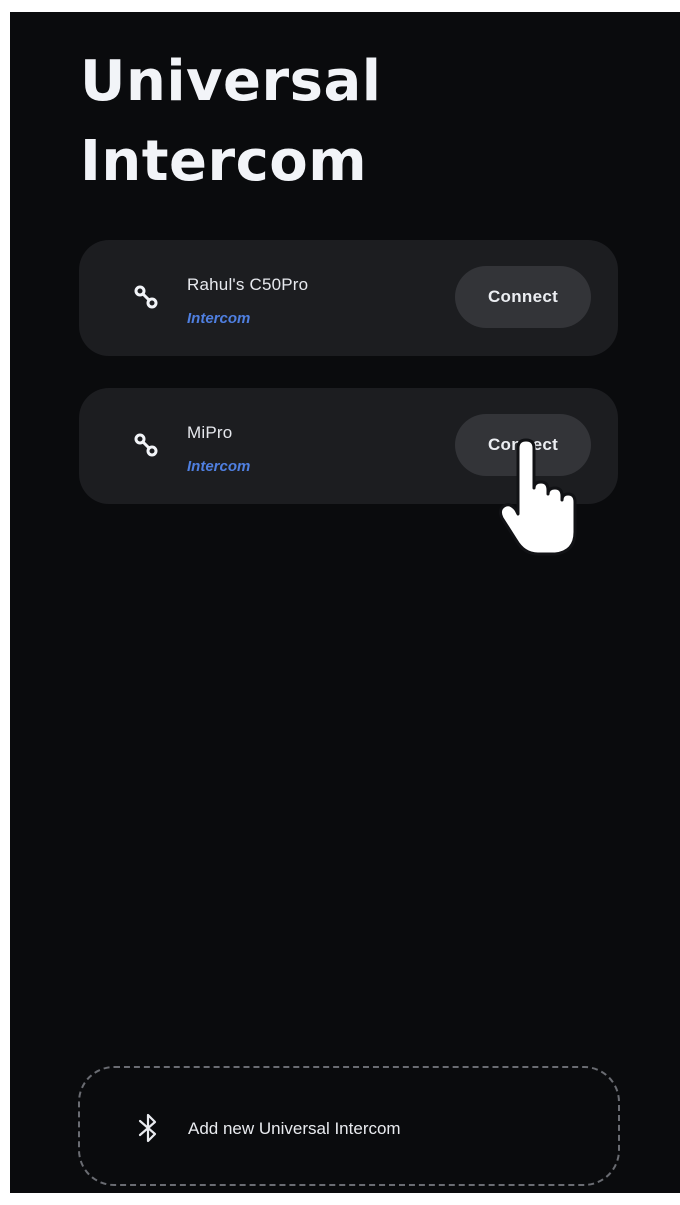 This screenshot has width=680, height=1205. Describe the element at coordinates (147, 1128) in the screenshot. I see `bluetooth-icon` at that location.